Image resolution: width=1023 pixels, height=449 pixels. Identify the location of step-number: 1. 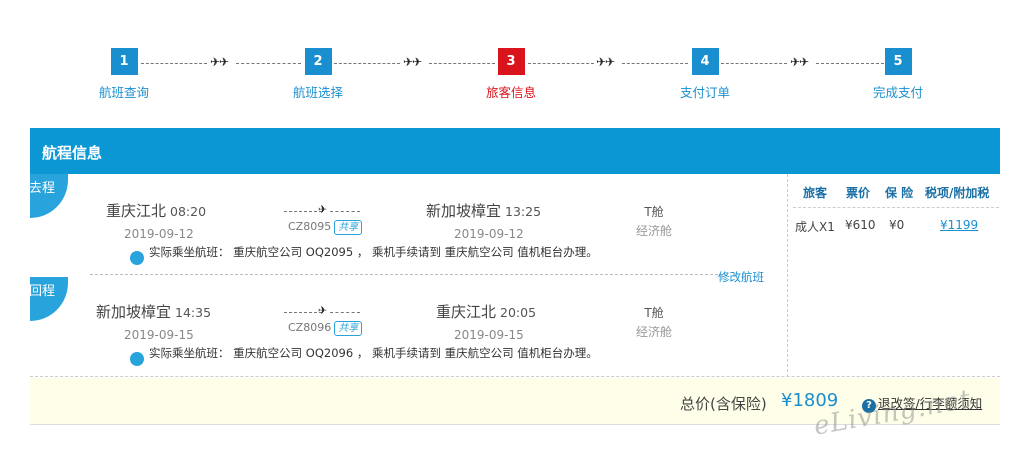
(124, 61).